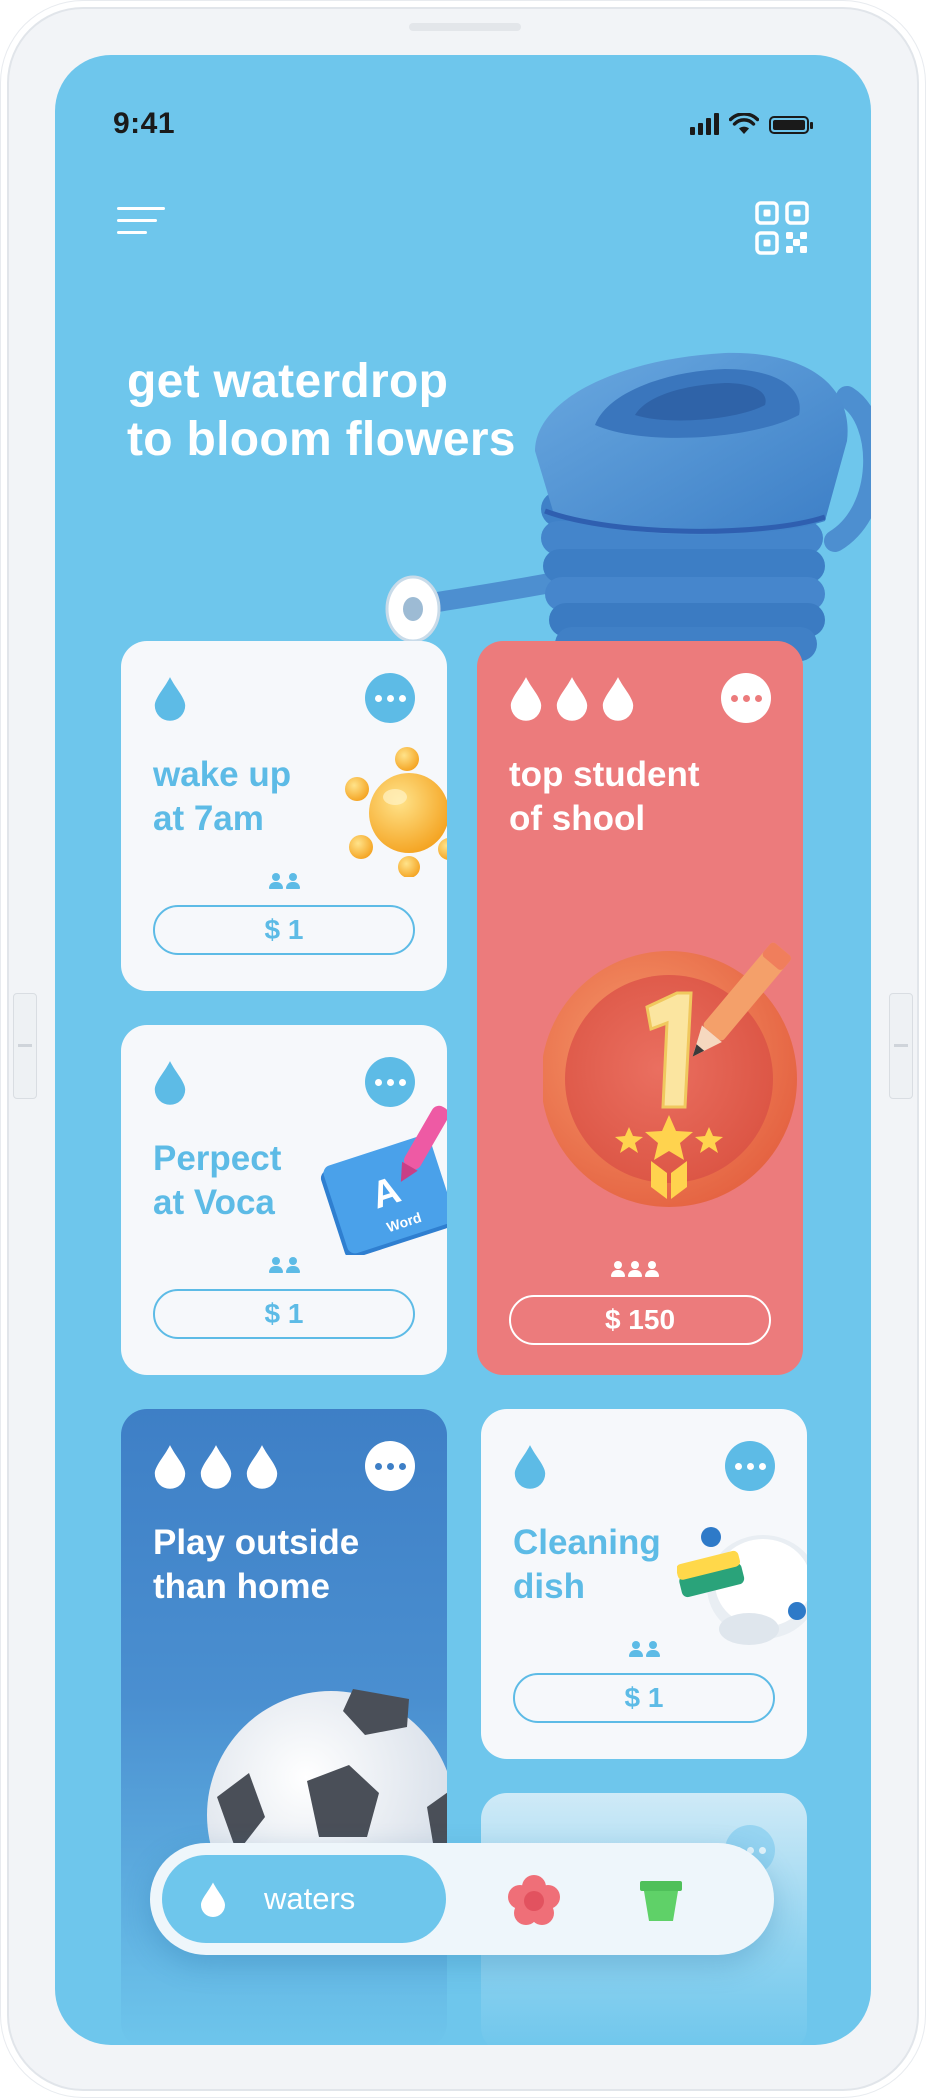 The image size is (928, 2100). What do you see at coordinates (640, 1320) in the screenshot?
I see `price-button: $ 150` at bounding box center [640, 1320].